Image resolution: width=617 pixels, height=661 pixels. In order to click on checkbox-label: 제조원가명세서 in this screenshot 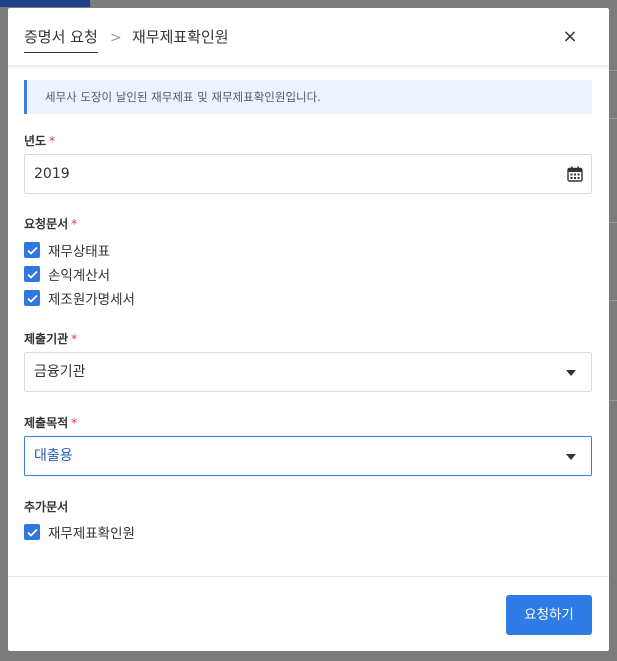, I will do `click(91, 300)`.